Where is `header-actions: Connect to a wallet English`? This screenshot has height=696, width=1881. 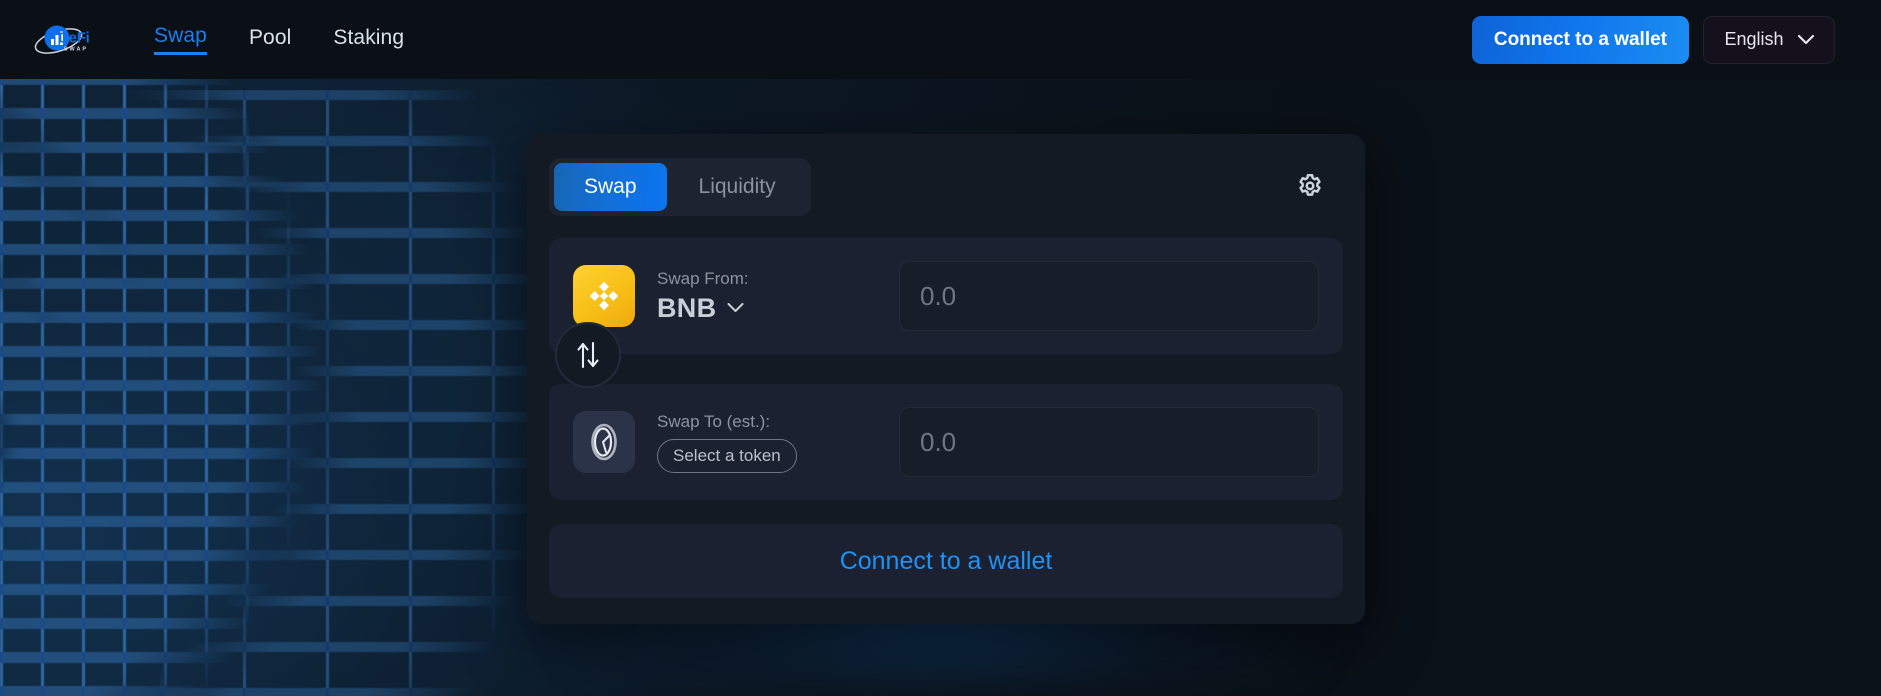 header-actions: Connect to a wallet English is located at coordinates (1653, 39).